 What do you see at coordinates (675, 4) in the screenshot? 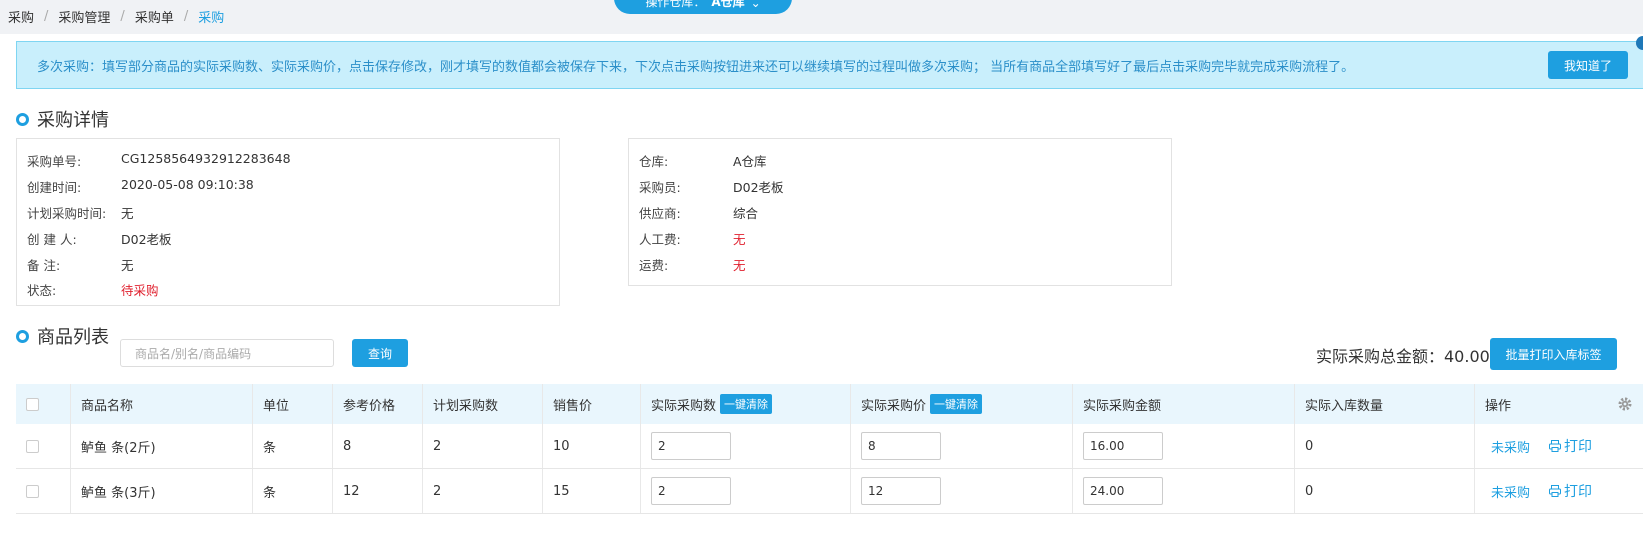
I see `warehouse-label: 操作仓库：` at bounding box center [675, 4].